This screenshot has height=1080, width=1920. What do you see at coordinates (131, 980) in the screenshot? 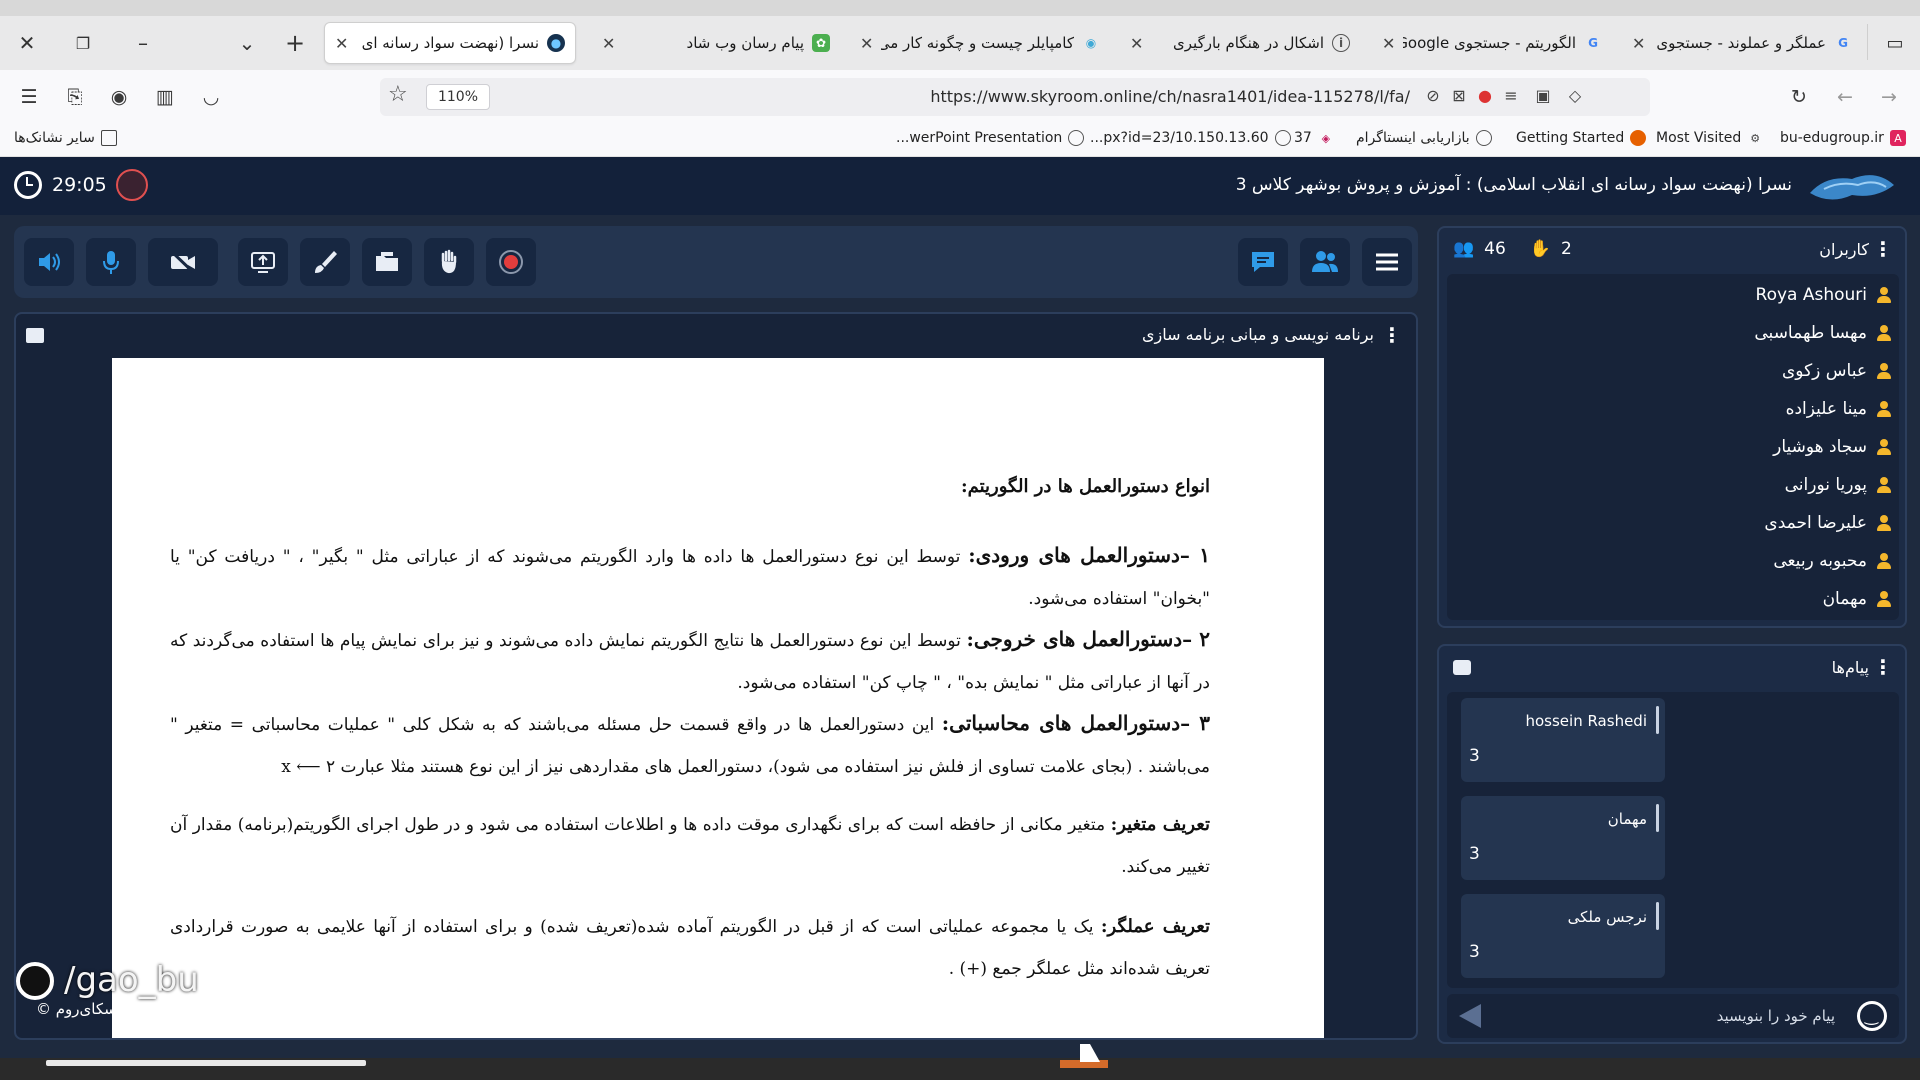
I see `watermark-handle: /gao_bu` at bounding box center [131, 980].